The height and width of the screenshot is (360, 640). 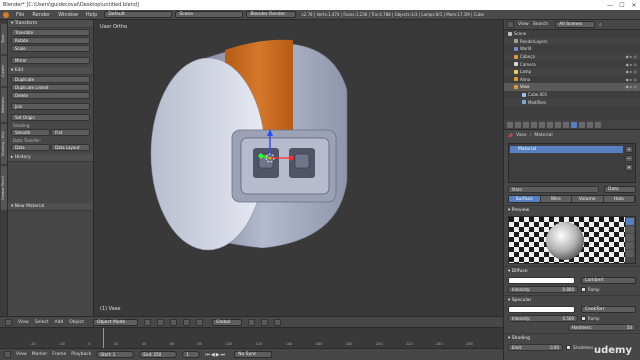 I want to click on menu-help: Help, so click(x=91, y=15).